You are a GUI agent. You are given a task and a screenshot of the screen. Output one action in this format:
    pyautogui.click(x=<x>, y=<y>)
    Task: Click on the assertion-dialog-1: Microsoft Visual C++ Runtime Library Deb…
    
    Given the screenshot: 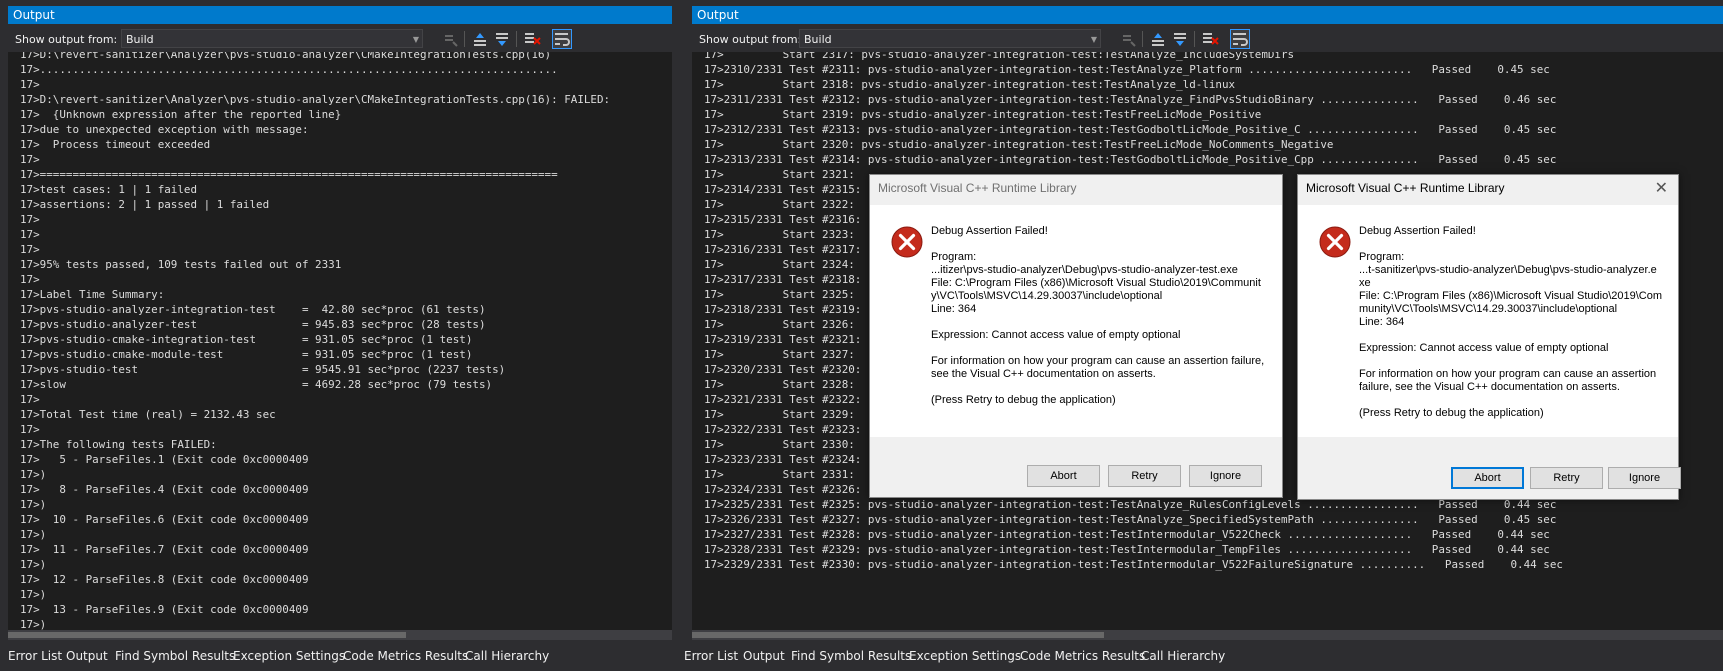 What is the action you would take?
    pyautogui.click(x=1076, y=336)
    